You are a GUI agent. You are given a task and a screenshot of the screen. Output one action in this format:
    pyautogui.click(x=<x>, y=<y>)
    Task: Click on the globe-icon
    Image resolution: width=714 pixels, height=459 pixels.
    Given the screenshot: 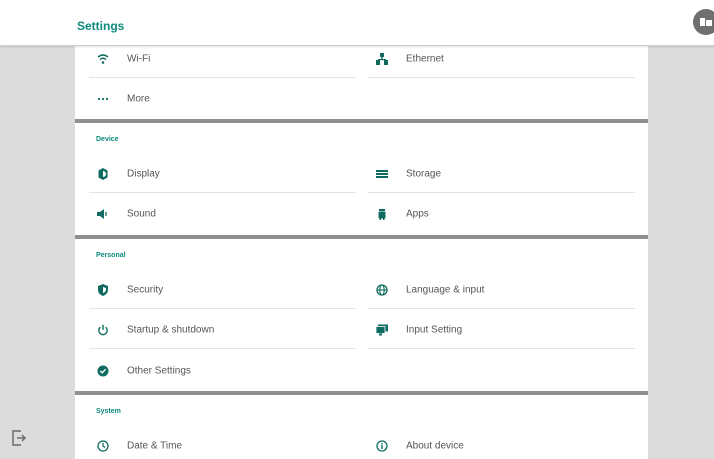 What is the action you would take?
    pyautogui.click(x=382, y=290)
    